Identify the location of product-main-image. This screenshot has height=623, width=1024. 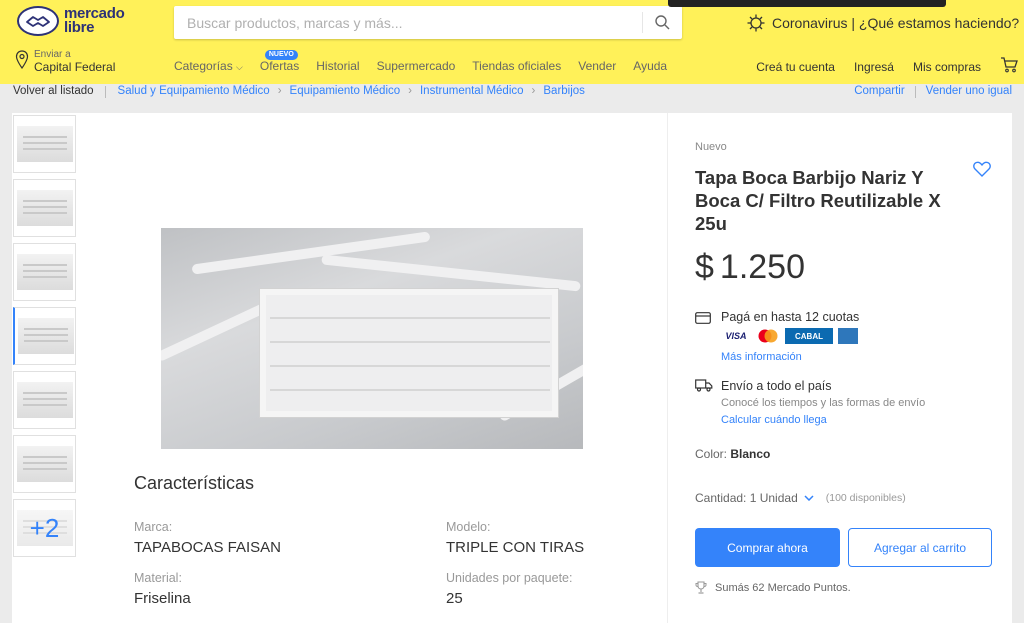
(372, 338).